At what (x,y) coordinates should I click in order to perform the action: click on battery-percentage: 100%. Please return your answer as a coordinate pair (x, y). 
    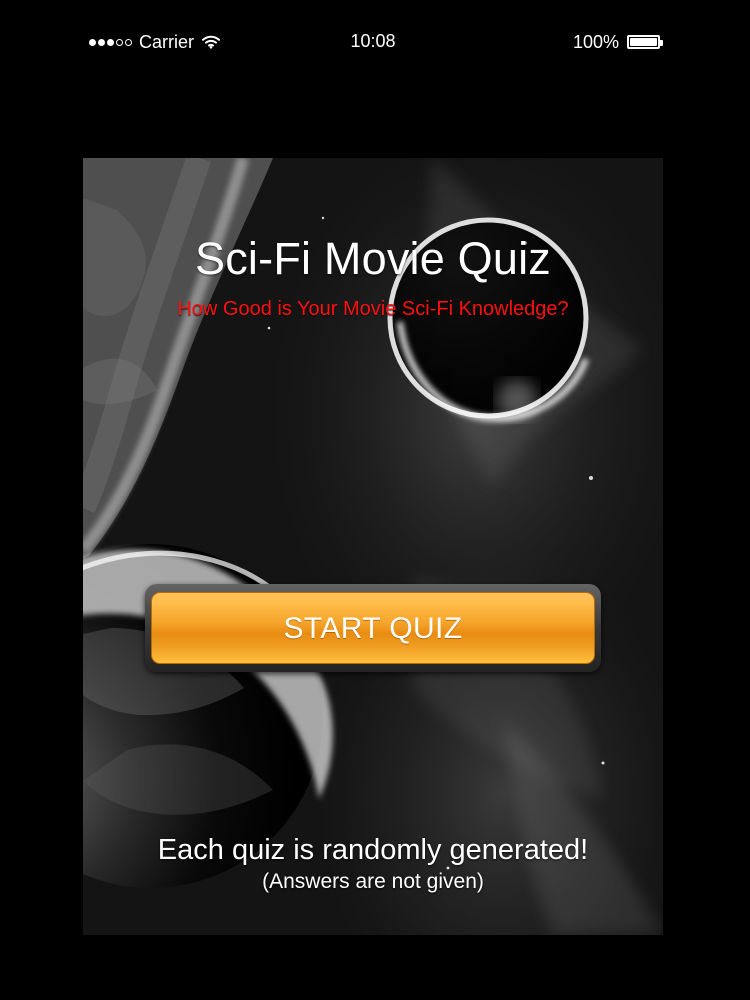
    Looking at the image, I should click on (595, 42).